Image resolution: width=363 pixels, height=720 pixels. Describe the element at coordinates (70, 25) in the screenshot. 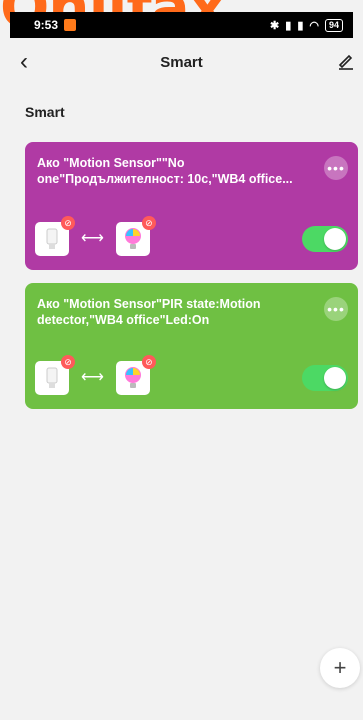

I see `notification-icon` at that location.